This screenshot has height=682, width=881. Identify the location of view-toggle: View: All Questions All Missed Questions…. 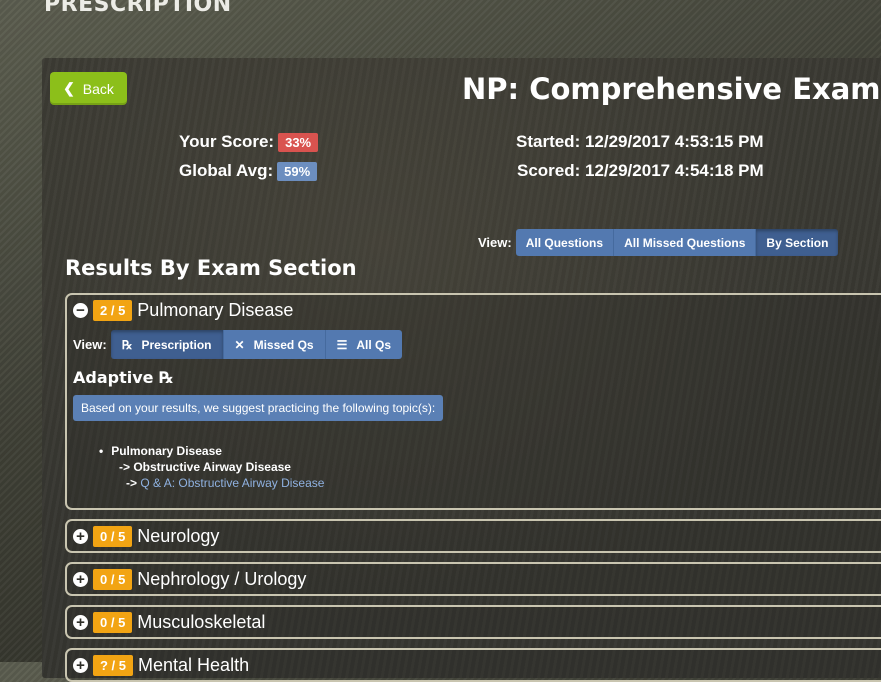
(658, 242).